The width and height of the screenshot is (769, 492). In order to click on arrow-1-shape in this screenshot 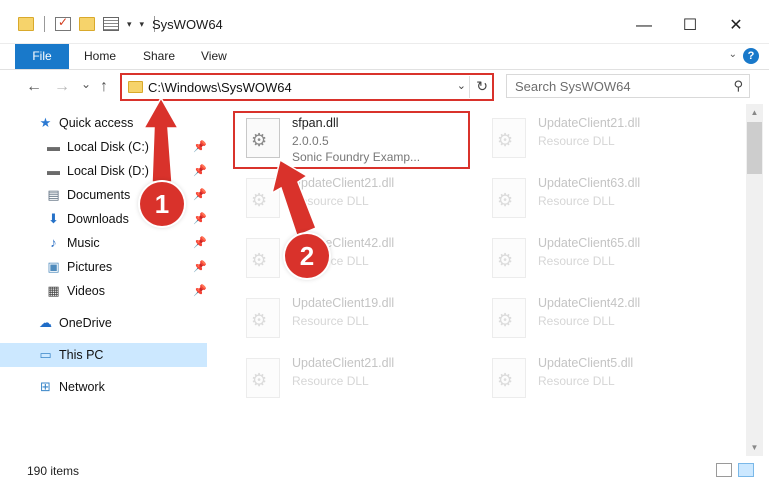, I will do `click(161, 139)`.